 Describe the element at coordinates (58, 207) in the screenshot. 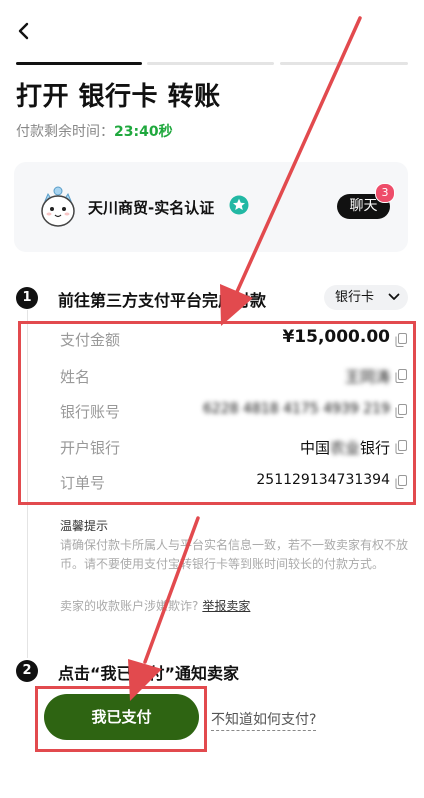

I see `seller-avatar` at that location.